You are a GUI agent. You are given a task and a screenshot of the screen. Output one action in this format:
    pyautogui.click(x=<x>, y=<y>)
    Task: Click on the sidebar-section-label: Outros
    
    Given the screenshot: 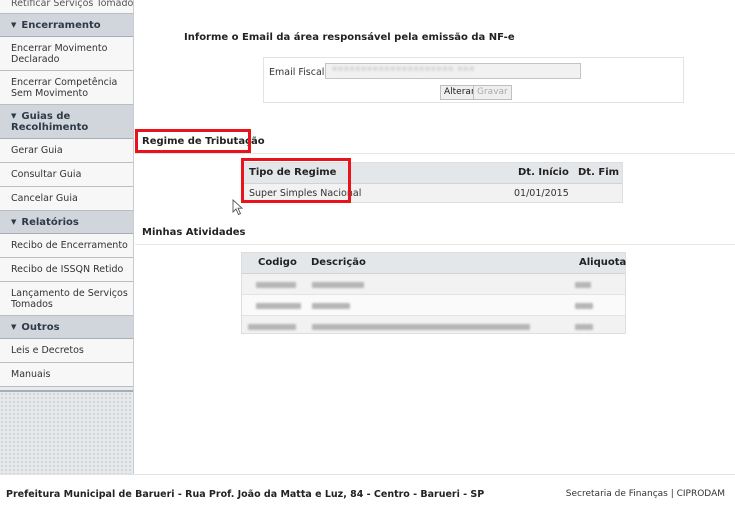 What is the action you would take?
    pyautogui.click(x=40, y=327)
    